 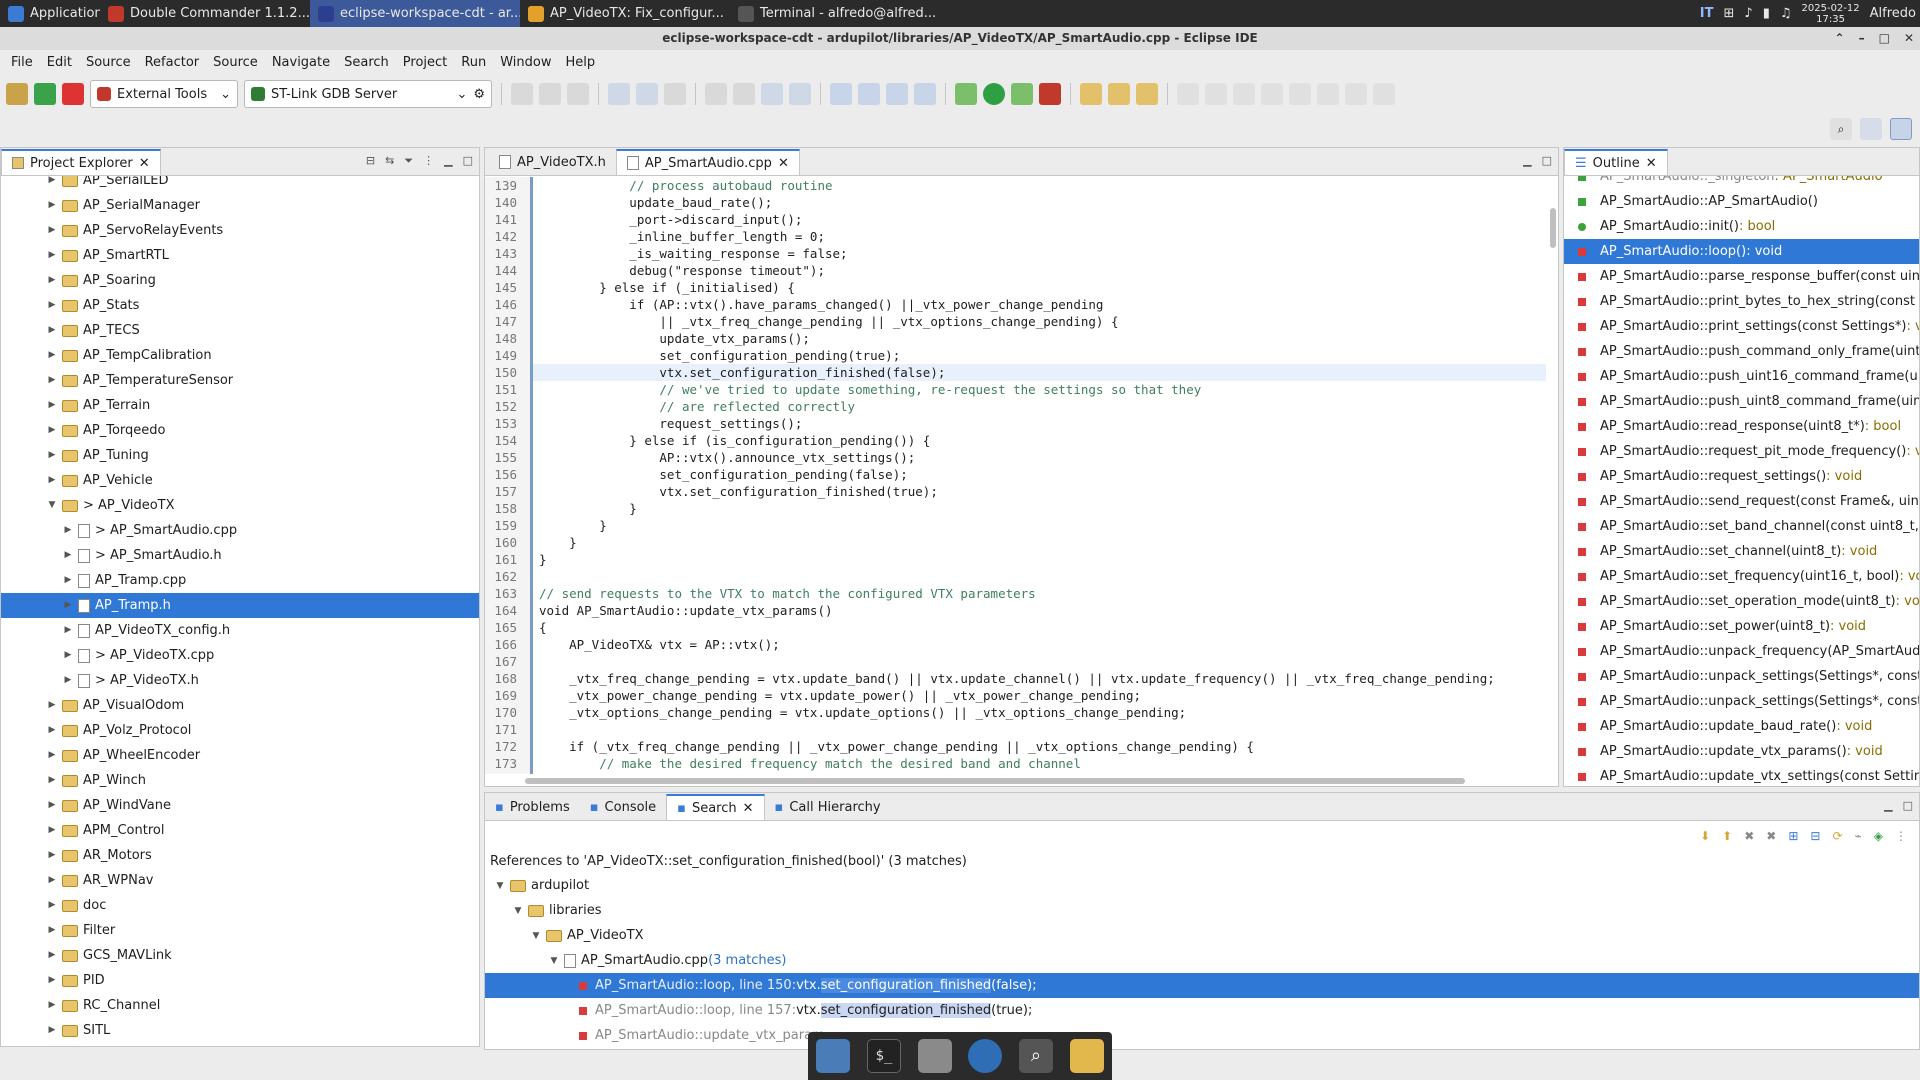 I want to click on code-line: 140 update_baud_rate();, so click(x=1015, y=202).